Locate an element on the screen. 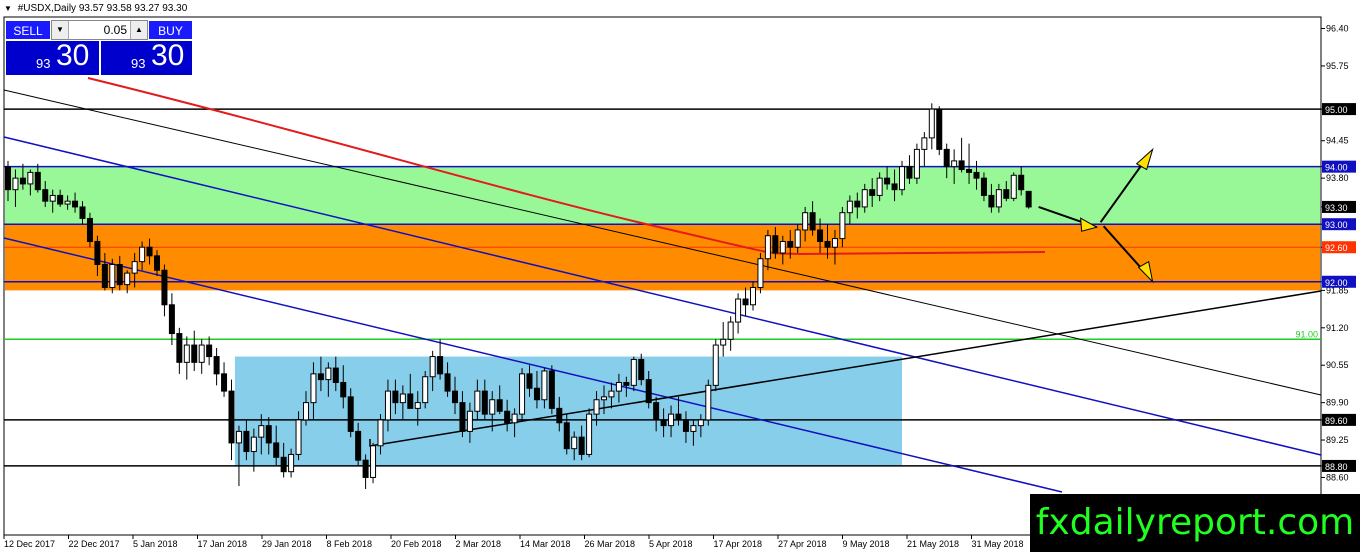  lot-decrease-icon: ▼ is located at coordinates (60, 30).